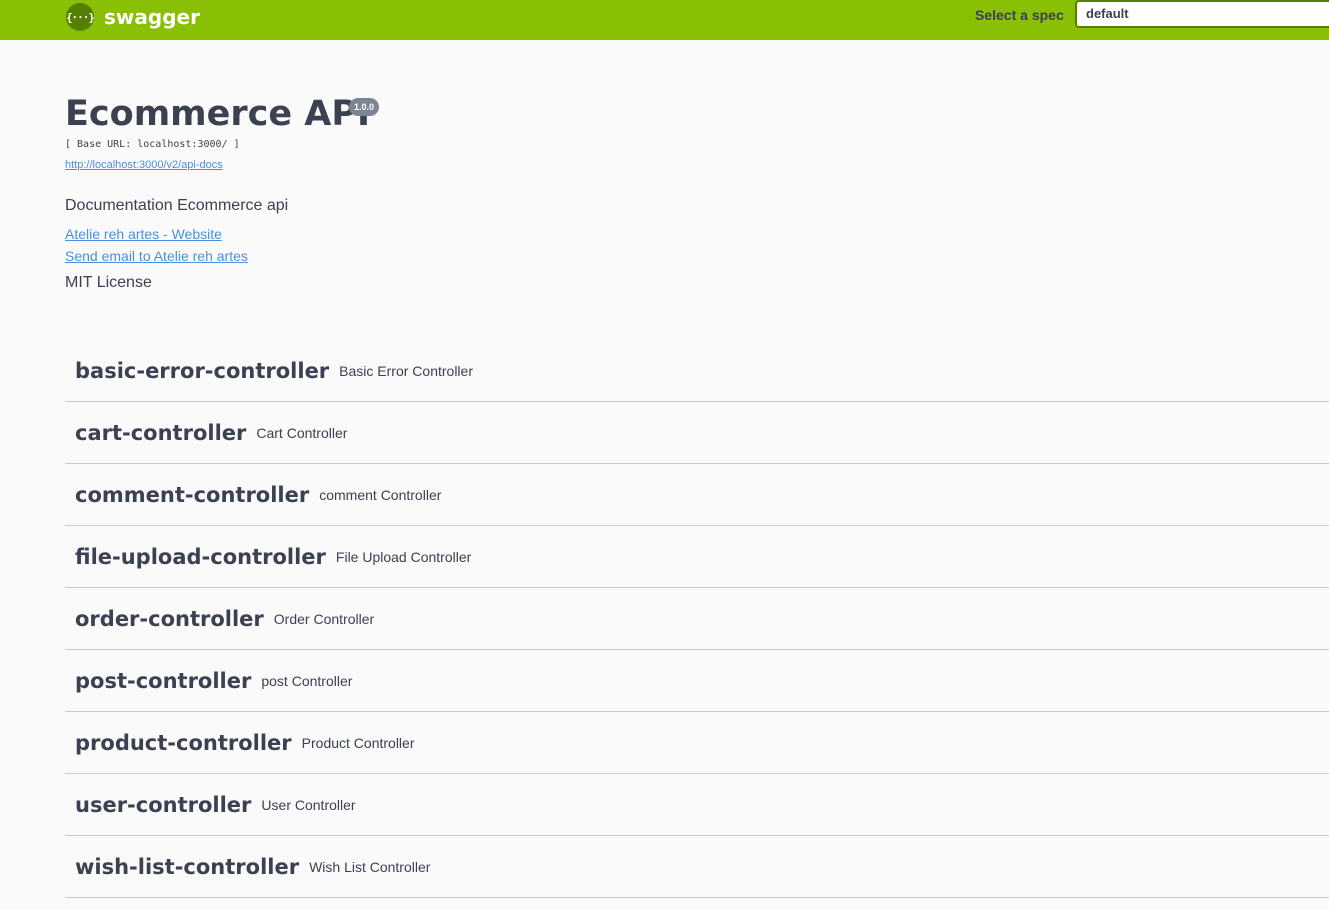 This screenshot has height=910, width=1329. I want to click on tag-name: cart-controller, so click(161, 432).